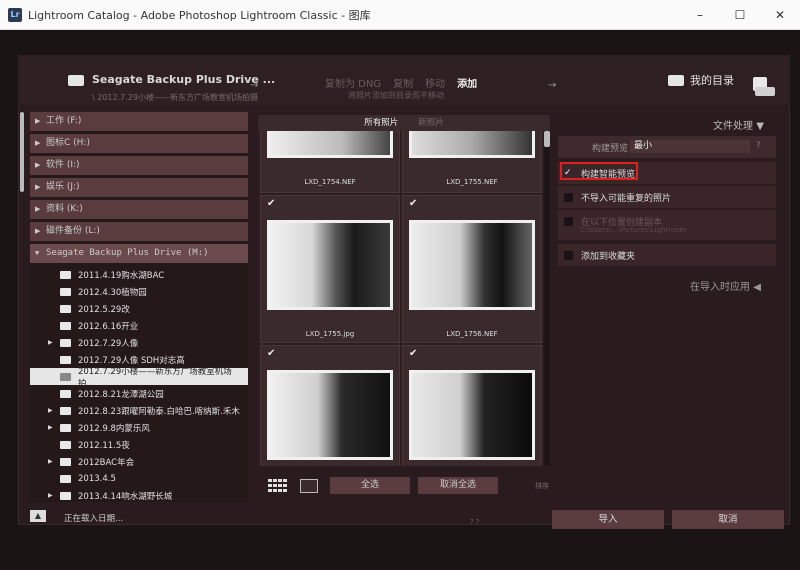 The height and width of the screenshot is (570, 800). Describe the element at coordinates (139, 494) in the screenshot. I see `folder-item: ▶ 2013.4.14响水湖野长城` at that location.